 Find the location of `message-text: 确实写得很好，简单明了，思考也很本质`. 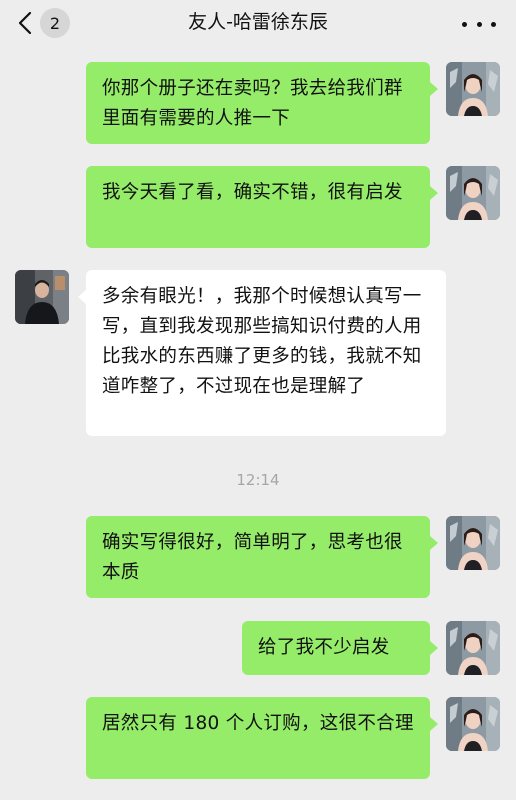

message-text: 确实写得很好，简单明了，思考也很本质 is located at coordinates (252, 557).